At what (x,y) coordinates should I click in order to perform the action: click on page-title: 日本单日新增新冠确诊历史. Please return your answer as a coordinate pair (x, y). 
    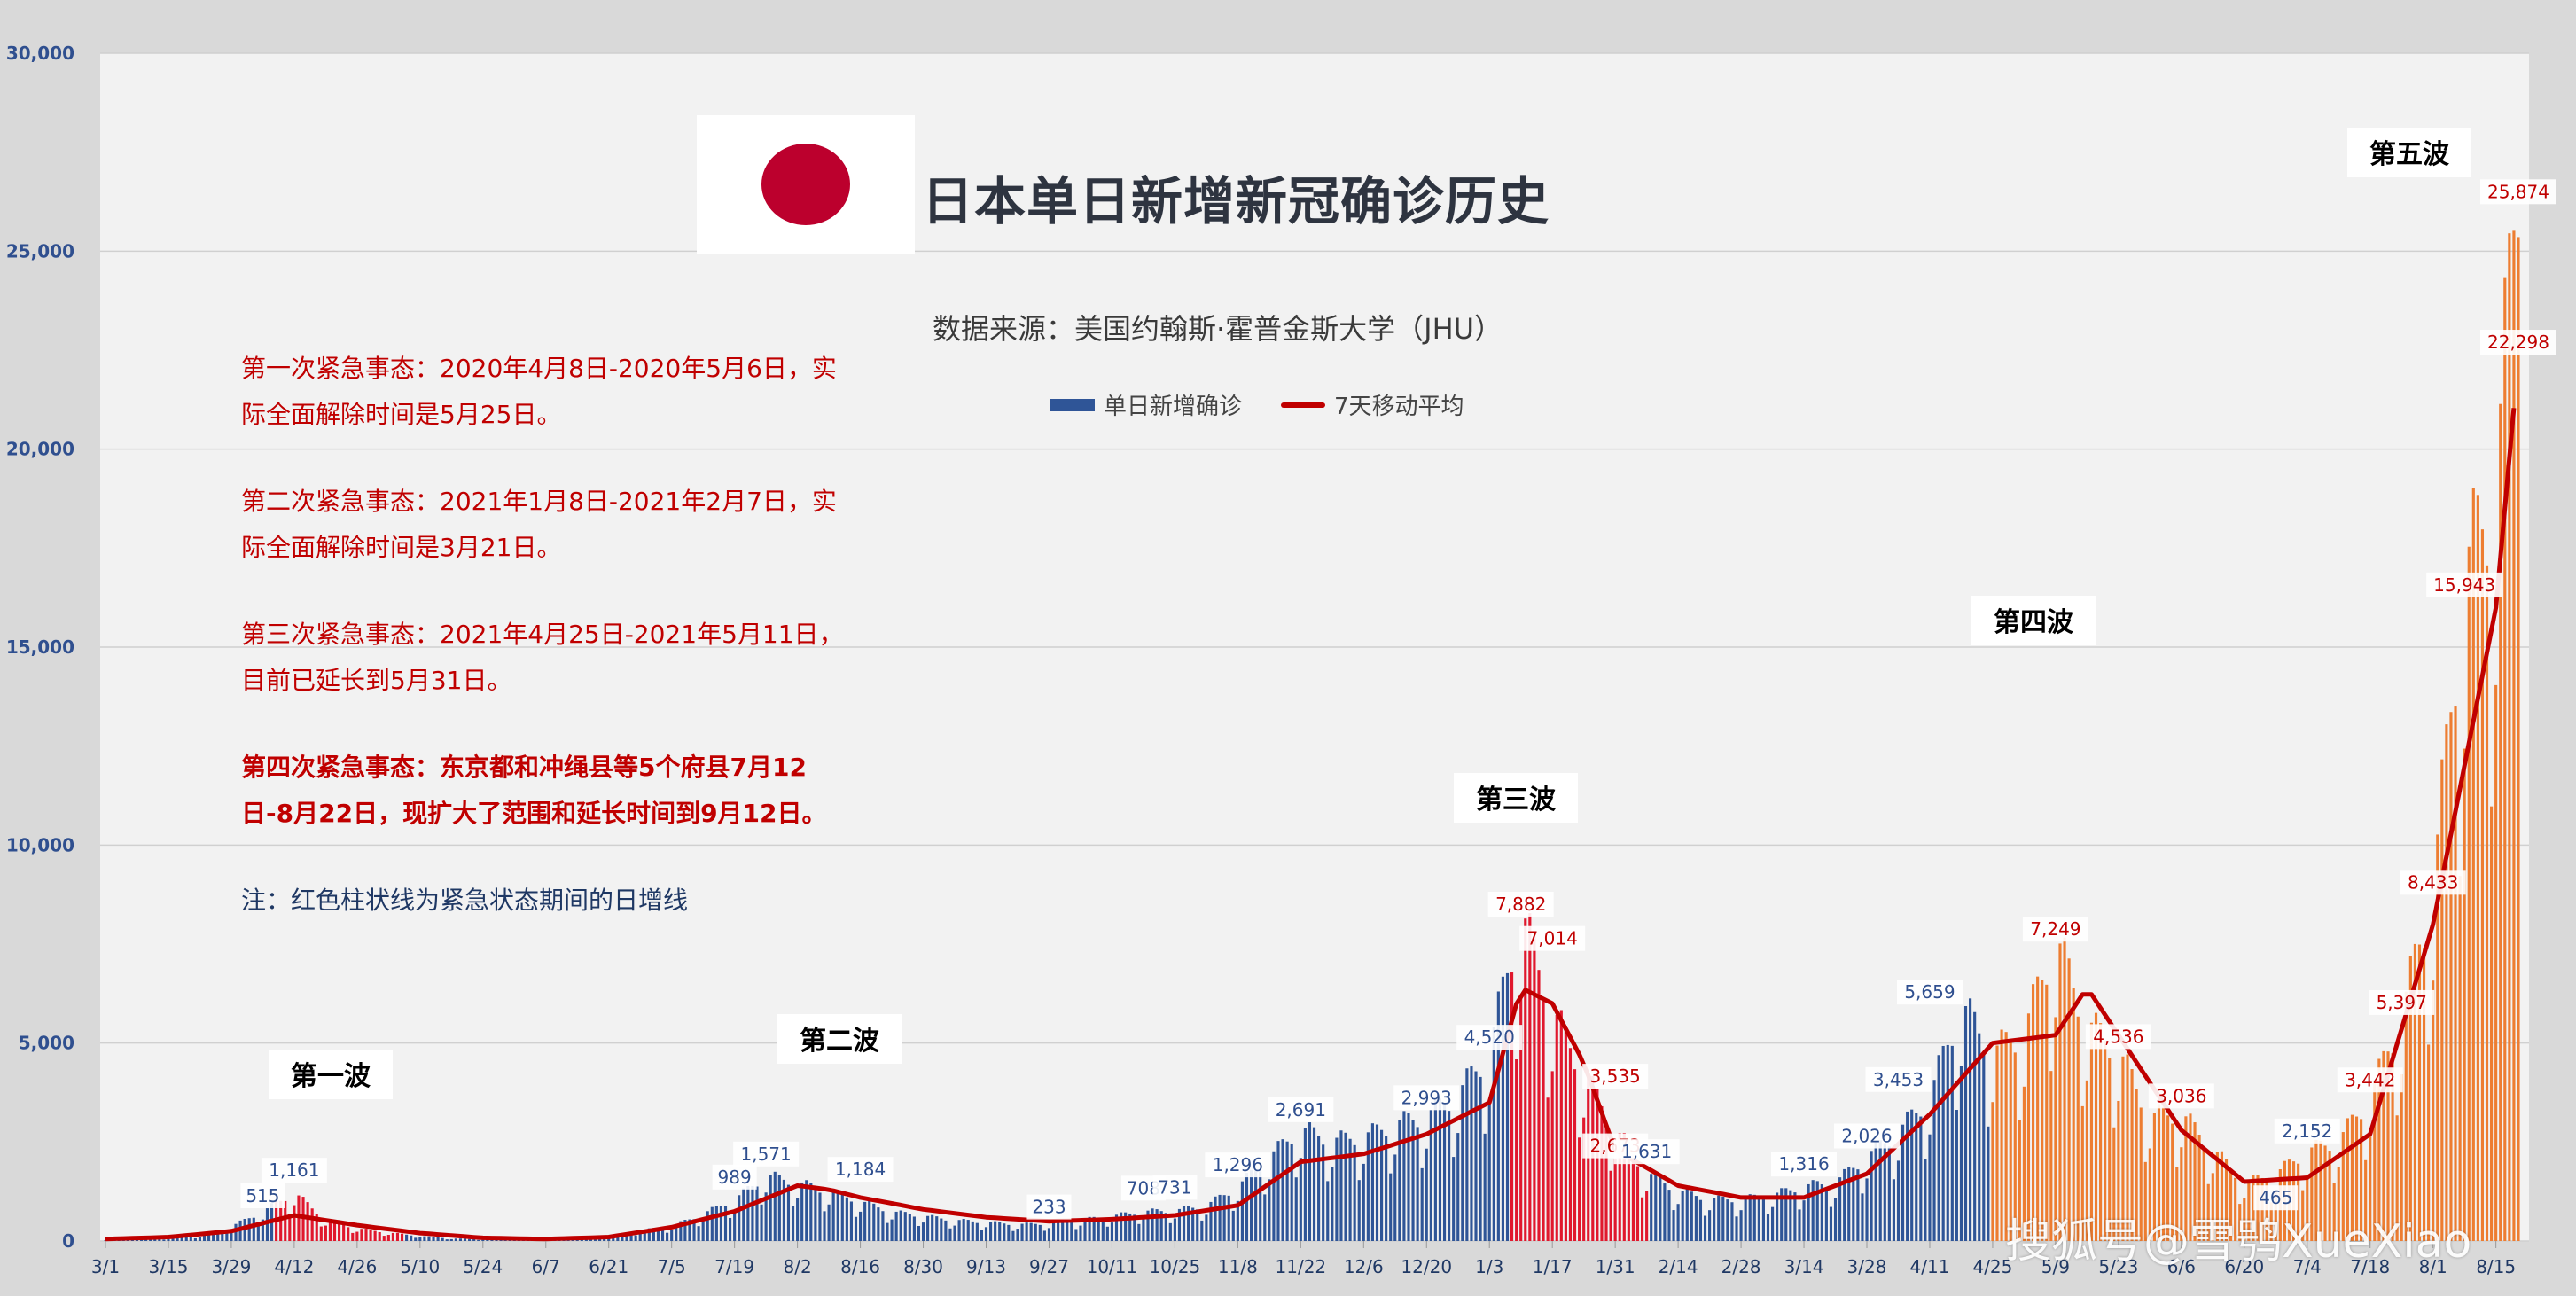
    Looking at the image, I should click on (1236, 201).